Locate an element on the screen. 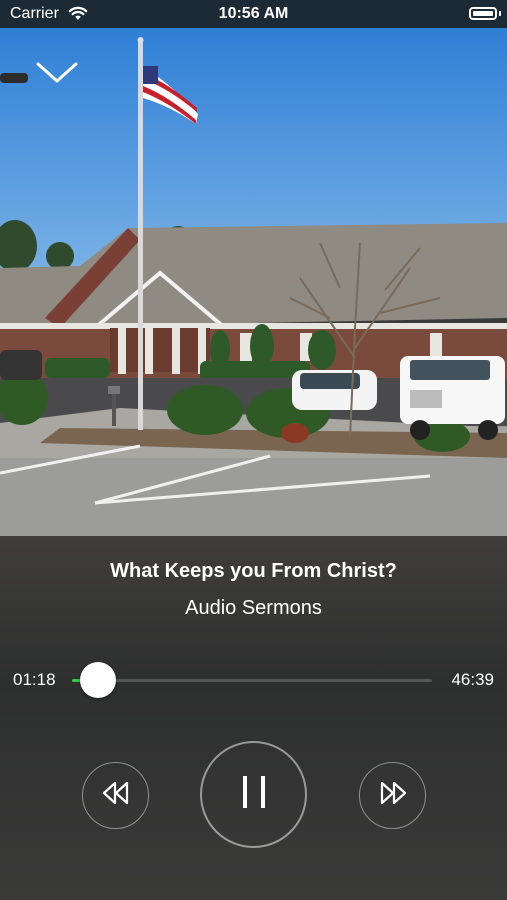 This screenshot has width=507, height=900. battery-tip is located at coordinates (500, 13).